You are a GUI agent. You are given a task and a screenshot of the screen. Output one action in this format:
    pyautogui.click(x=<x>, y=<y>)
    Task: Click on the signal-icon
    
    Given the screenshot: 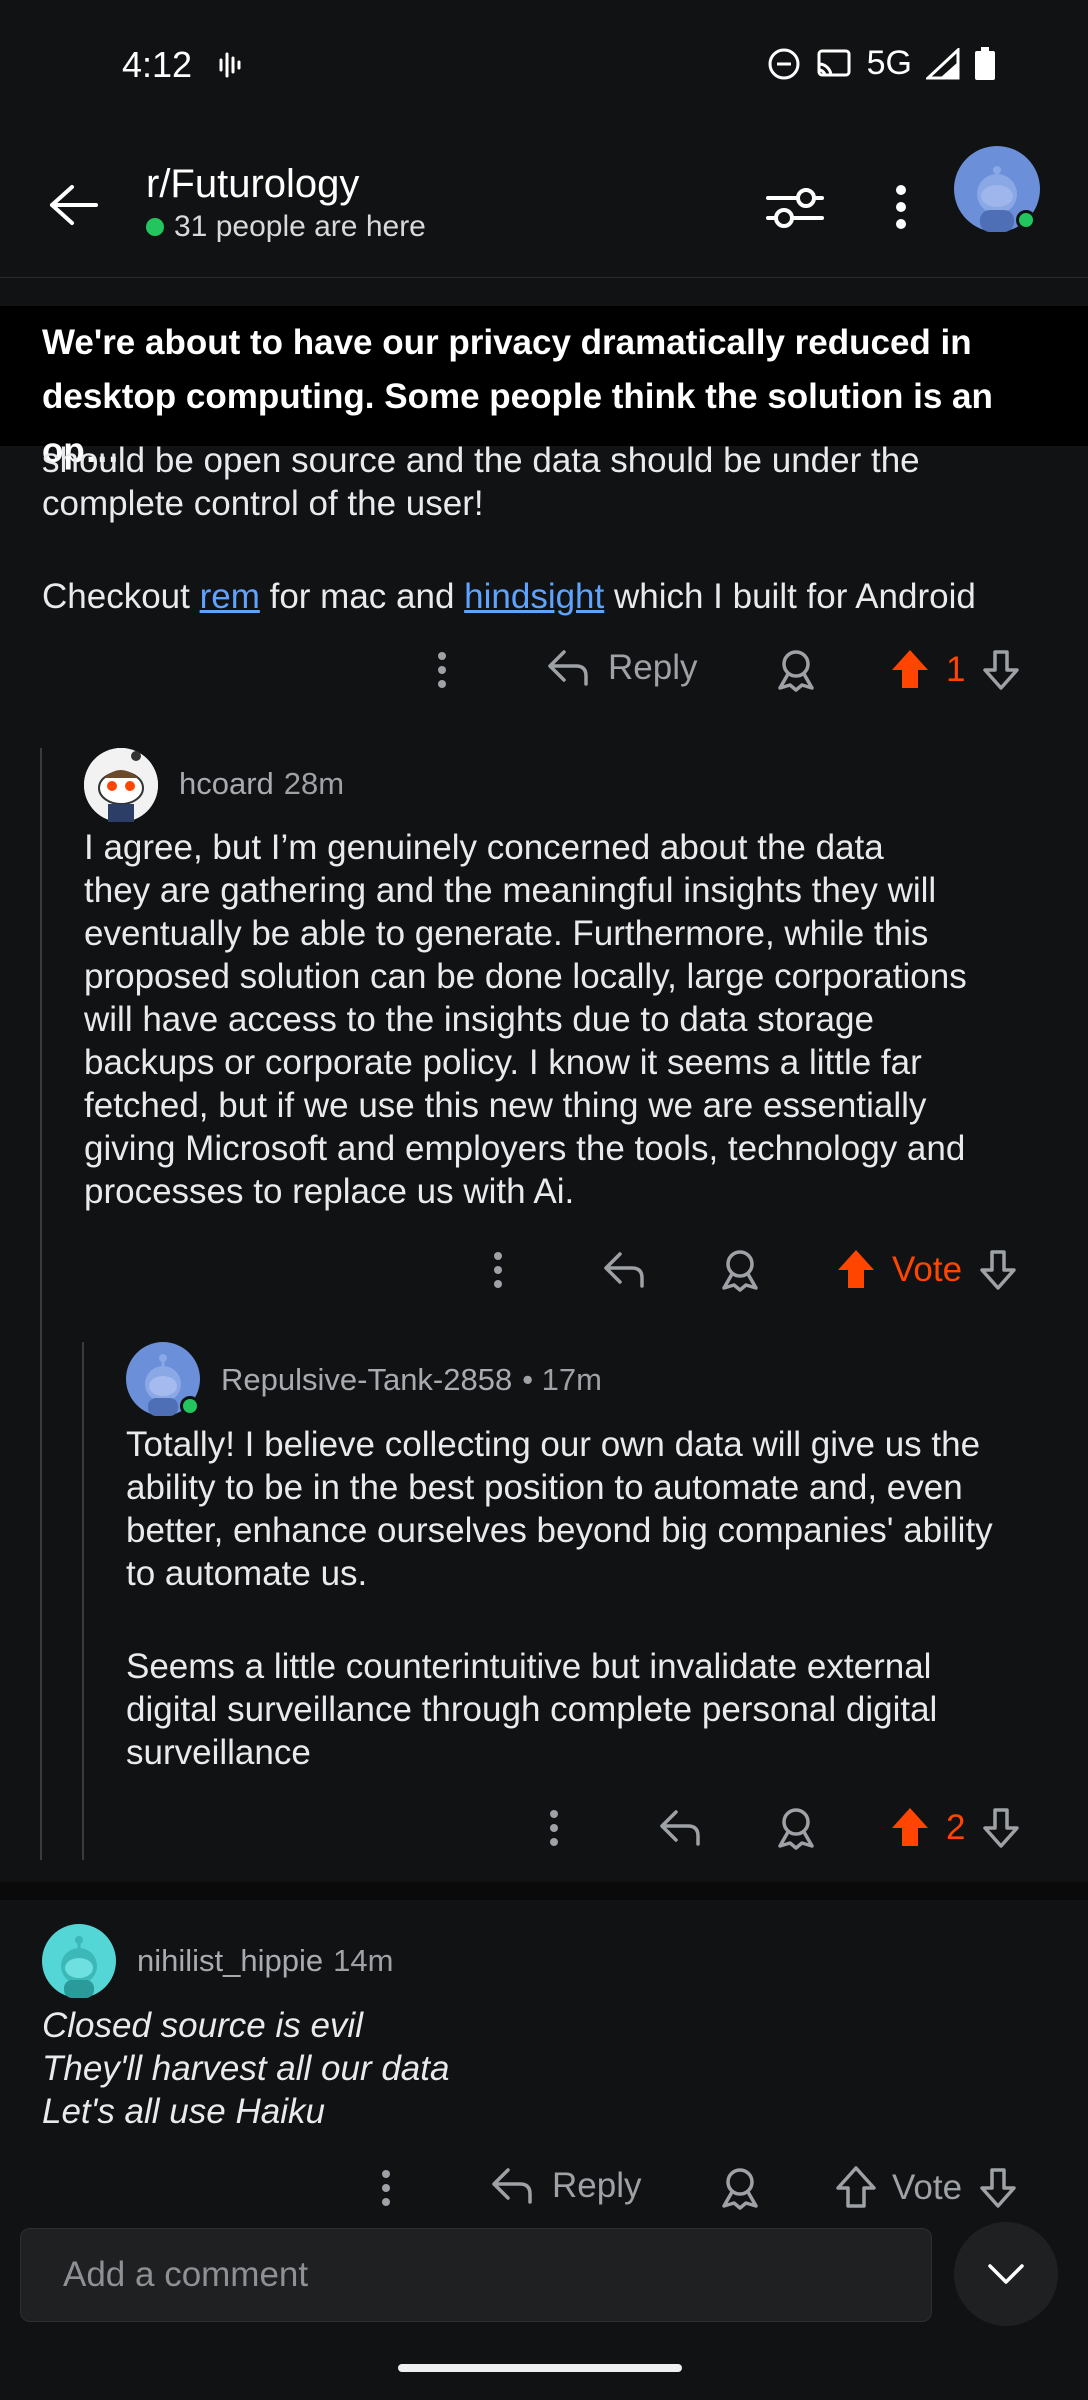 What is the action you would take?
    pyautogui.click(x=943, y=63)
    